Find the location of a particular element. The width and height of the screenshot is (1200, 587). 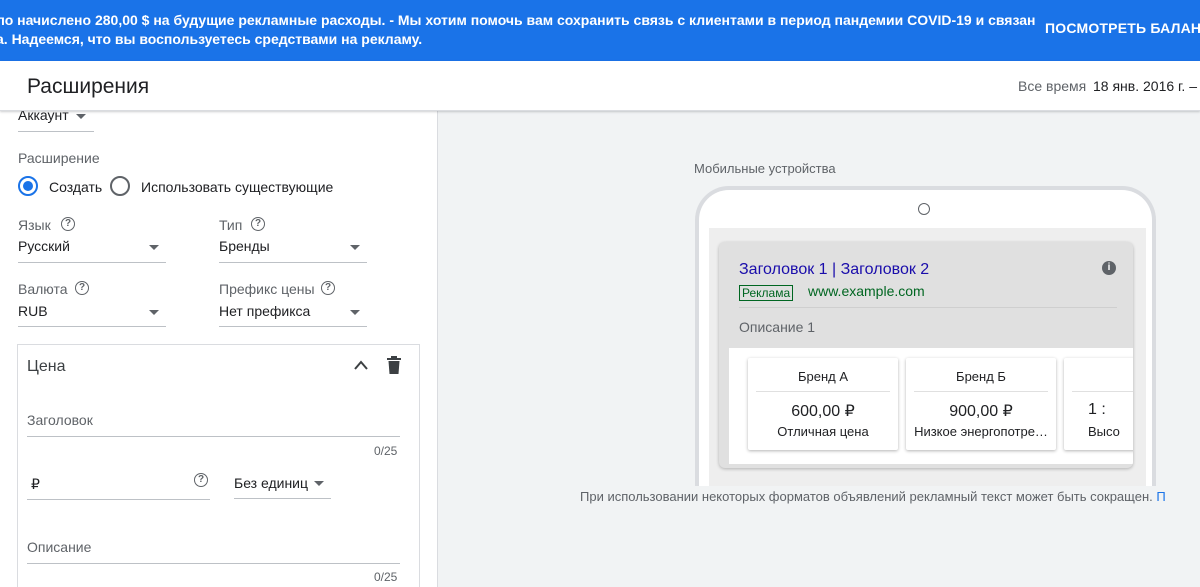

language-select: Русский is located at coordinates (92, 249).